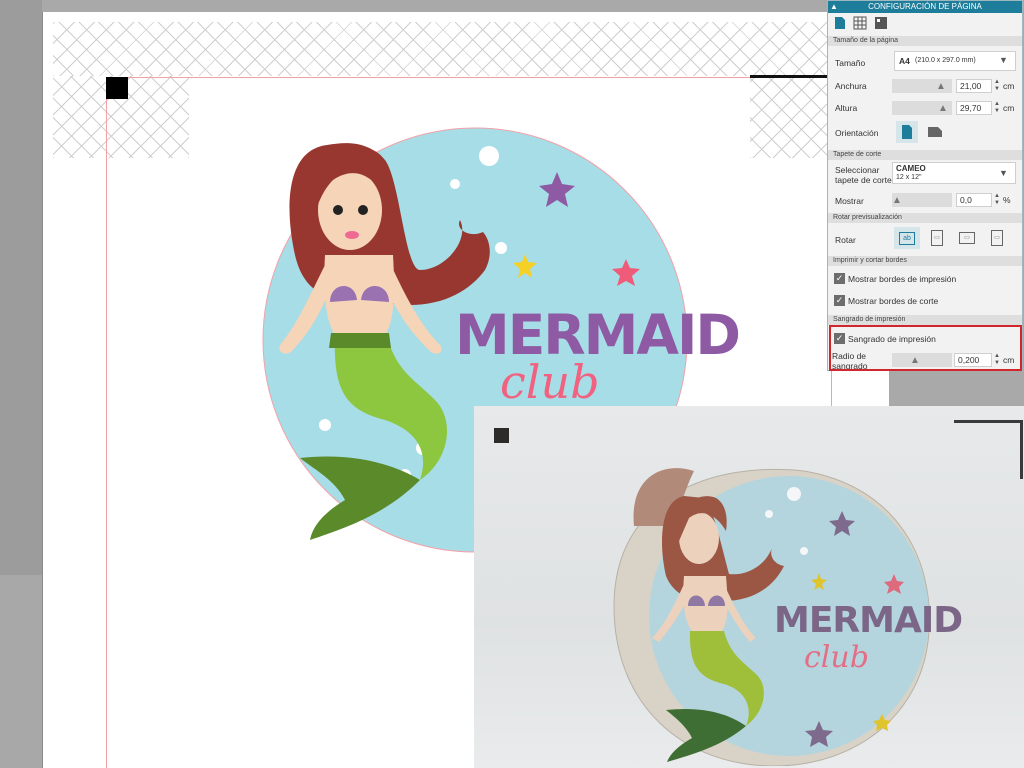 The image size is (1024, 768). What do you see at coordinates (902, 279) in the screenshot?
I see `show-print-borders-label: Mostrar bordes de impresión` at bounding box center [902, 279].